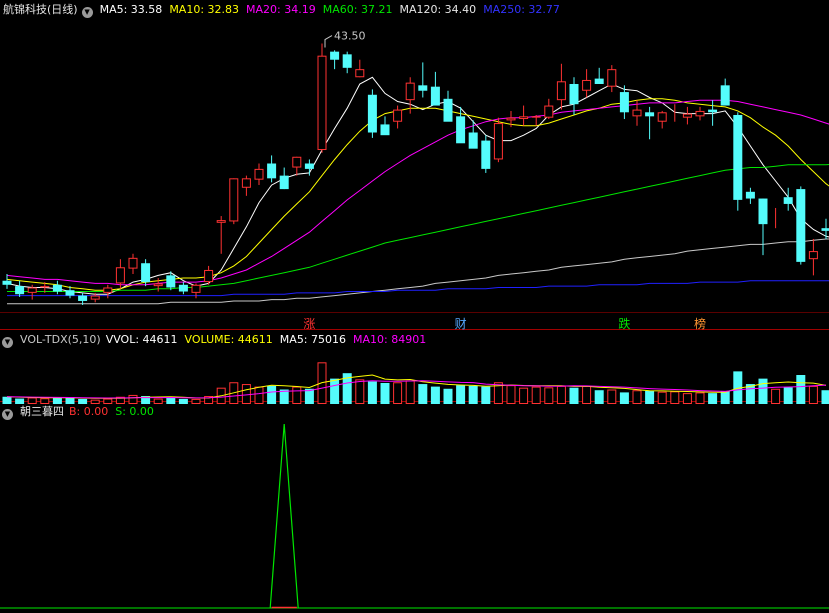 This screenshot has width=829, height=613. I want to click on volume-title: VOL-TDX(5,10), so click(60, 339).